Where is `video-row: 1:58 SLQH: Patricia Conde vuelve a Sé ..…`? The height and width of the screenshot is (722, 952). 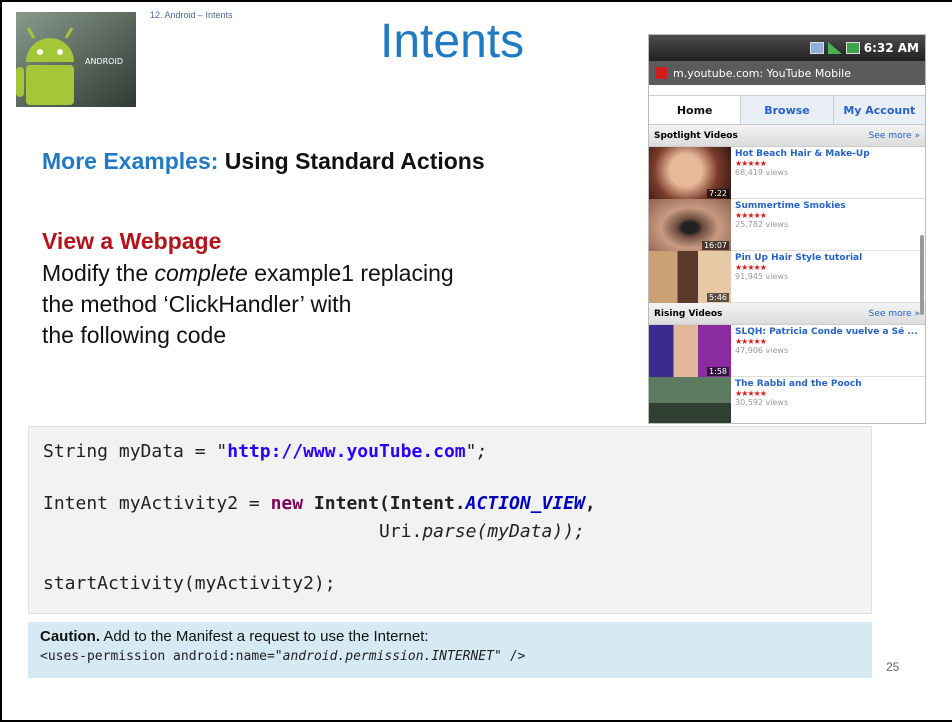
video-row: 1:58 SLQH: Patricia Conde vuelve a Sé ..… is located at coordinates (787, 351).